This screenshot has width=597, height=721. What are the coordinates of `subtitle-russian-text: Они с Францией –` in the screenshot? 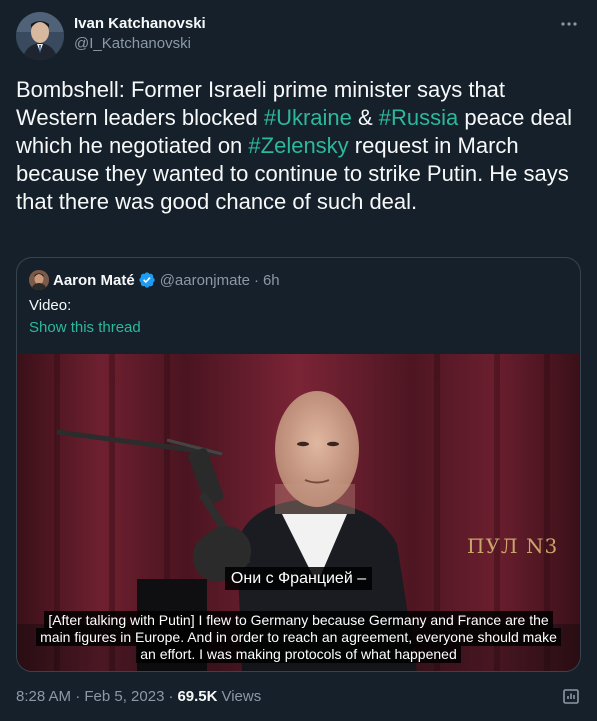 It's located at (298, 578).